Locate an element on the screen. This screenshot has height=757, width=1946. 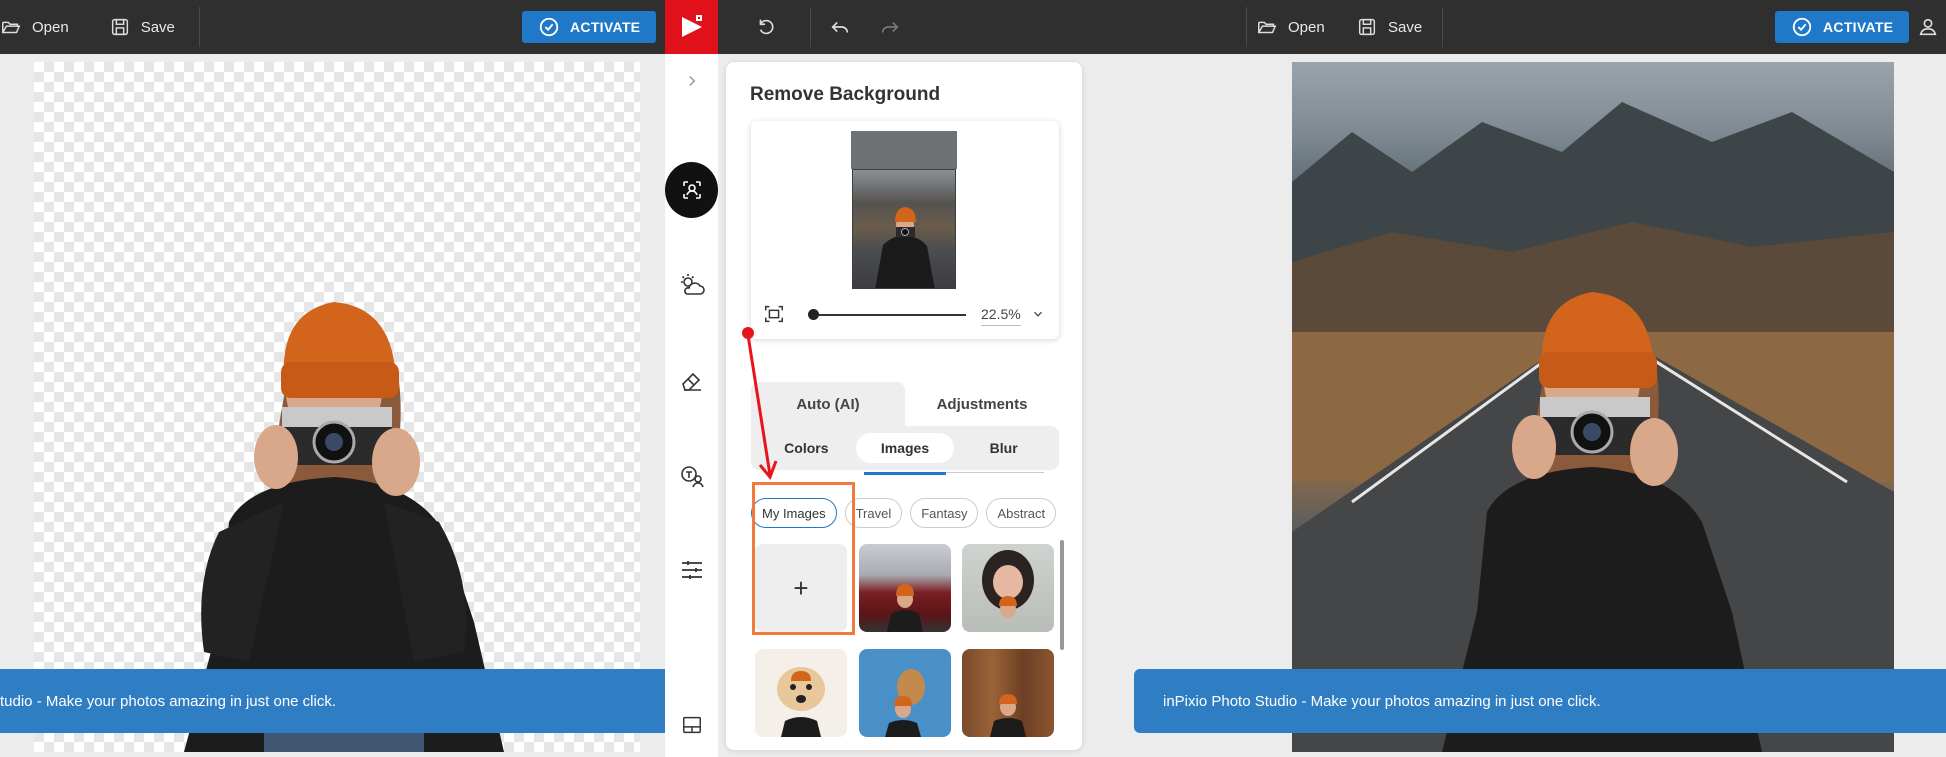
preview-thumbnail is located at coordinates (904, 229).